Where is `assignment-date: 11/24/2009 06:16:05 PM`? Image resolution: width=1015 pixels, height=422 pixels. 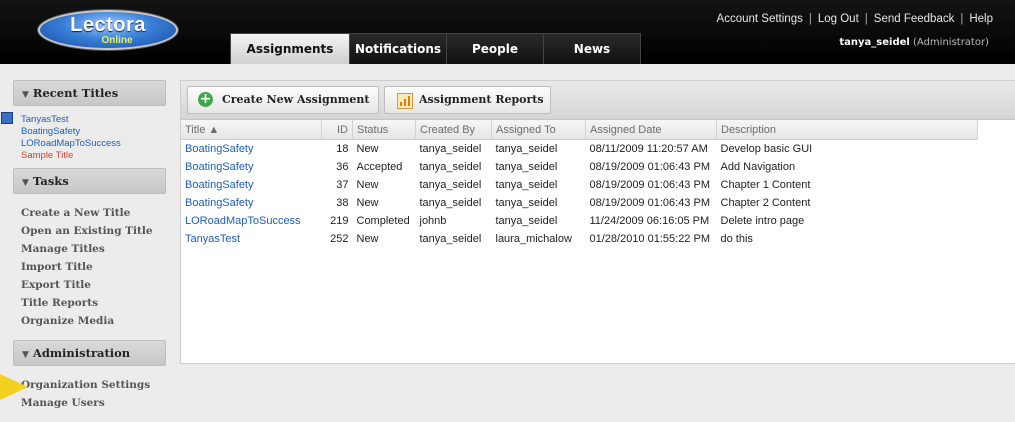 assignment-date: 11/24/2009 06:16:05 PM is located at coordinates (649, 221).